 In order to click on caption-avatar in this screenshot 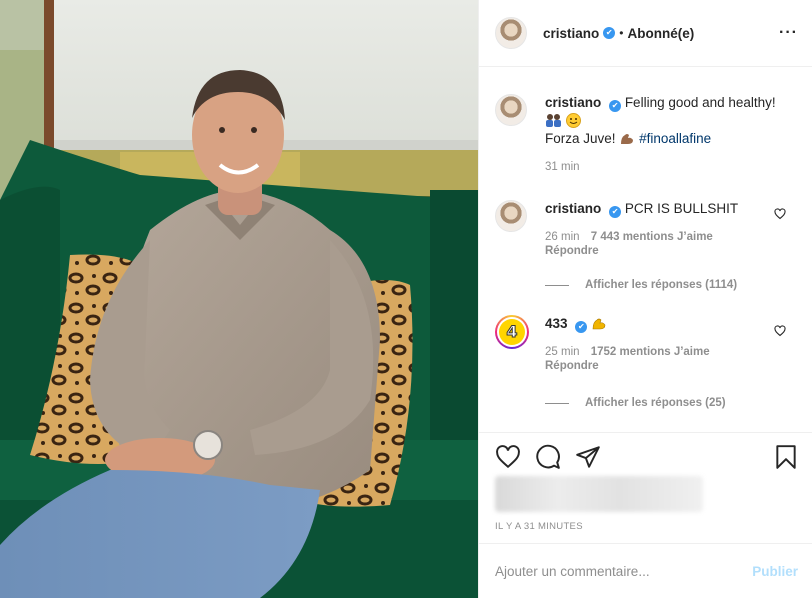, I will do `click(511, 110)`.